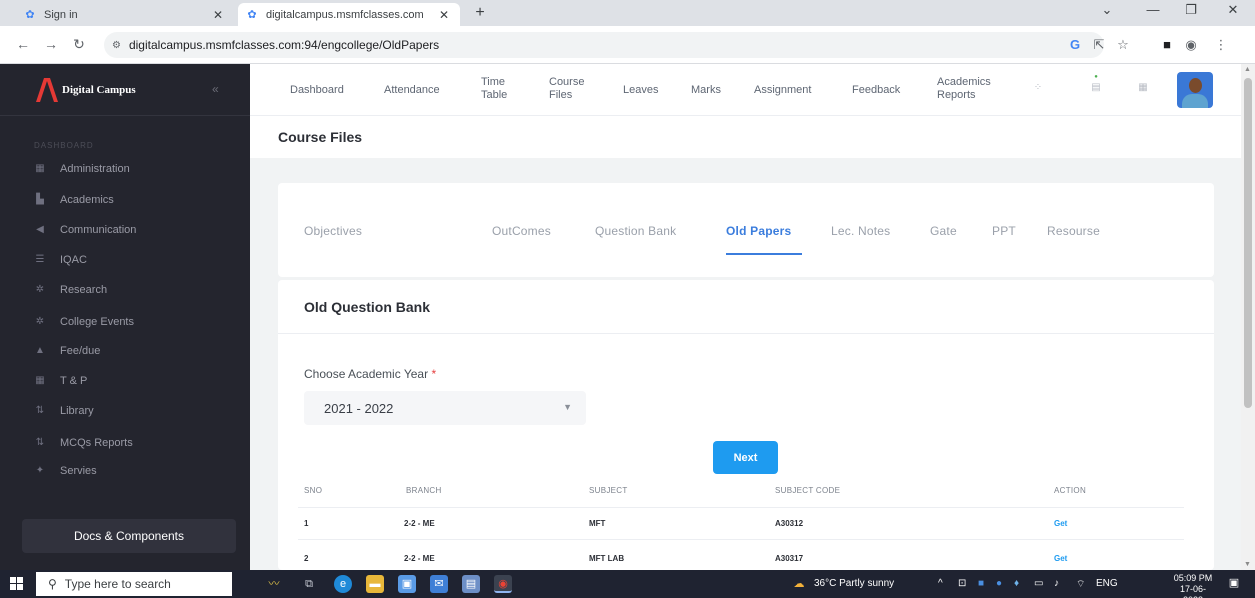 This screenshot has width=1255, height=598. What do you see at coordinates (1247, 564) in the screenshot?
I see `scroll-down-icon: ▼` at bounding box center [1247, 564].